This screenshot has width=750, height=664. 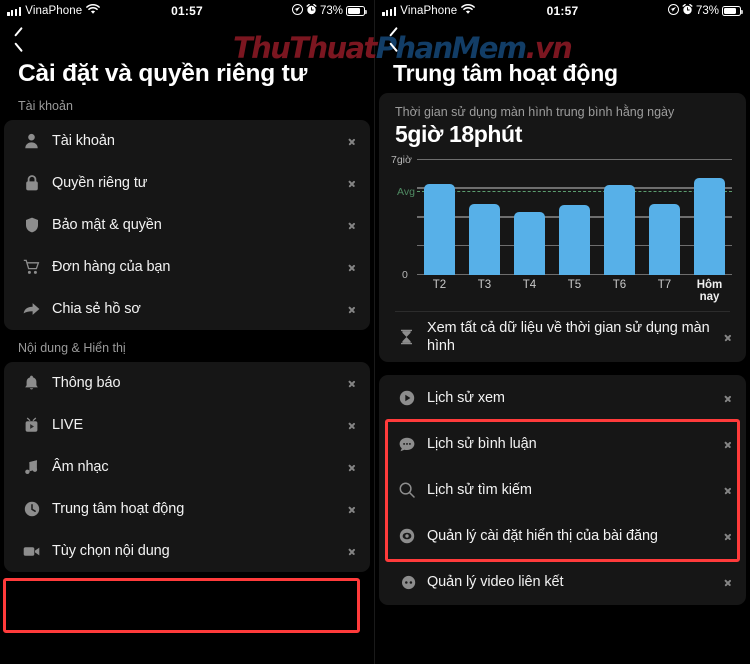 I want to click on sidebar-item-label: Thông báo, so click(x=86, y=382).